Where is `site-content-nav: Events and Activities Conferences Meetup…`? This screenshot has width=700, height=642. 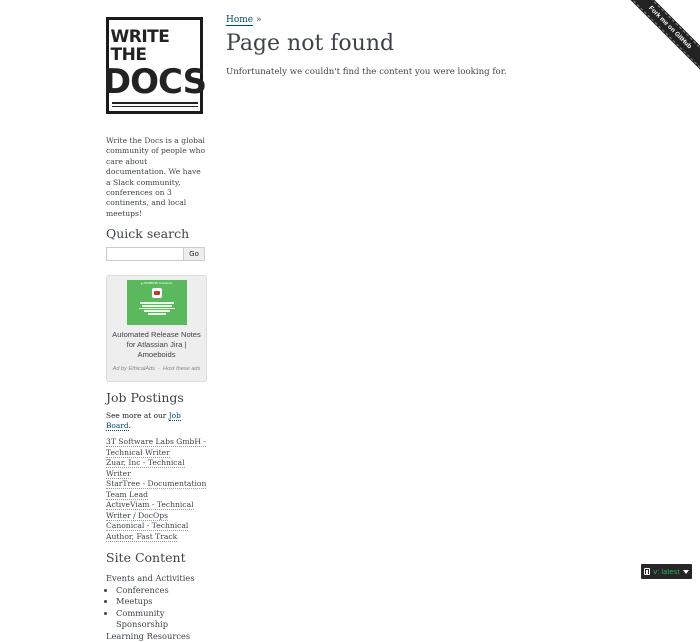
site-content-nav: Events and Activities Conferences Meetup… is located at coordinates (156, 607).